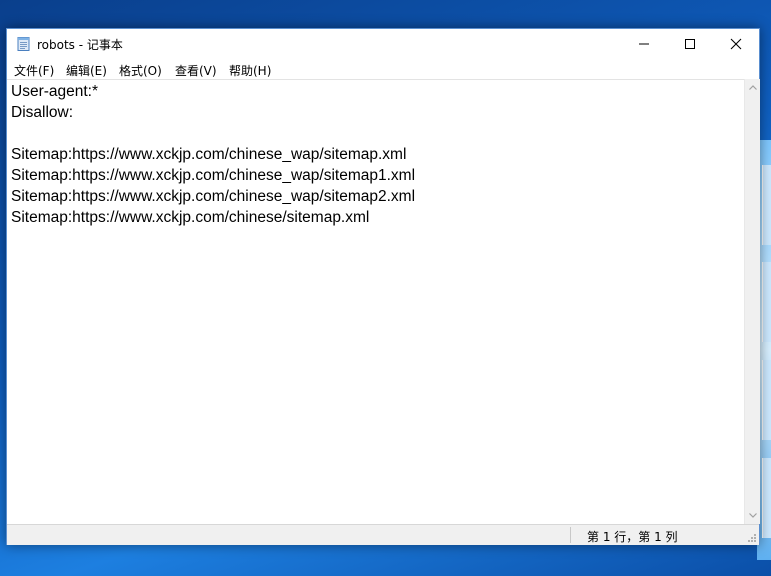 The height and width of the screenshot is (576, 771). What do you see at coordinates (383, 44) in the screenshot?
I see `title-bar: robots - 记事本` at bounding box center [383, 44].